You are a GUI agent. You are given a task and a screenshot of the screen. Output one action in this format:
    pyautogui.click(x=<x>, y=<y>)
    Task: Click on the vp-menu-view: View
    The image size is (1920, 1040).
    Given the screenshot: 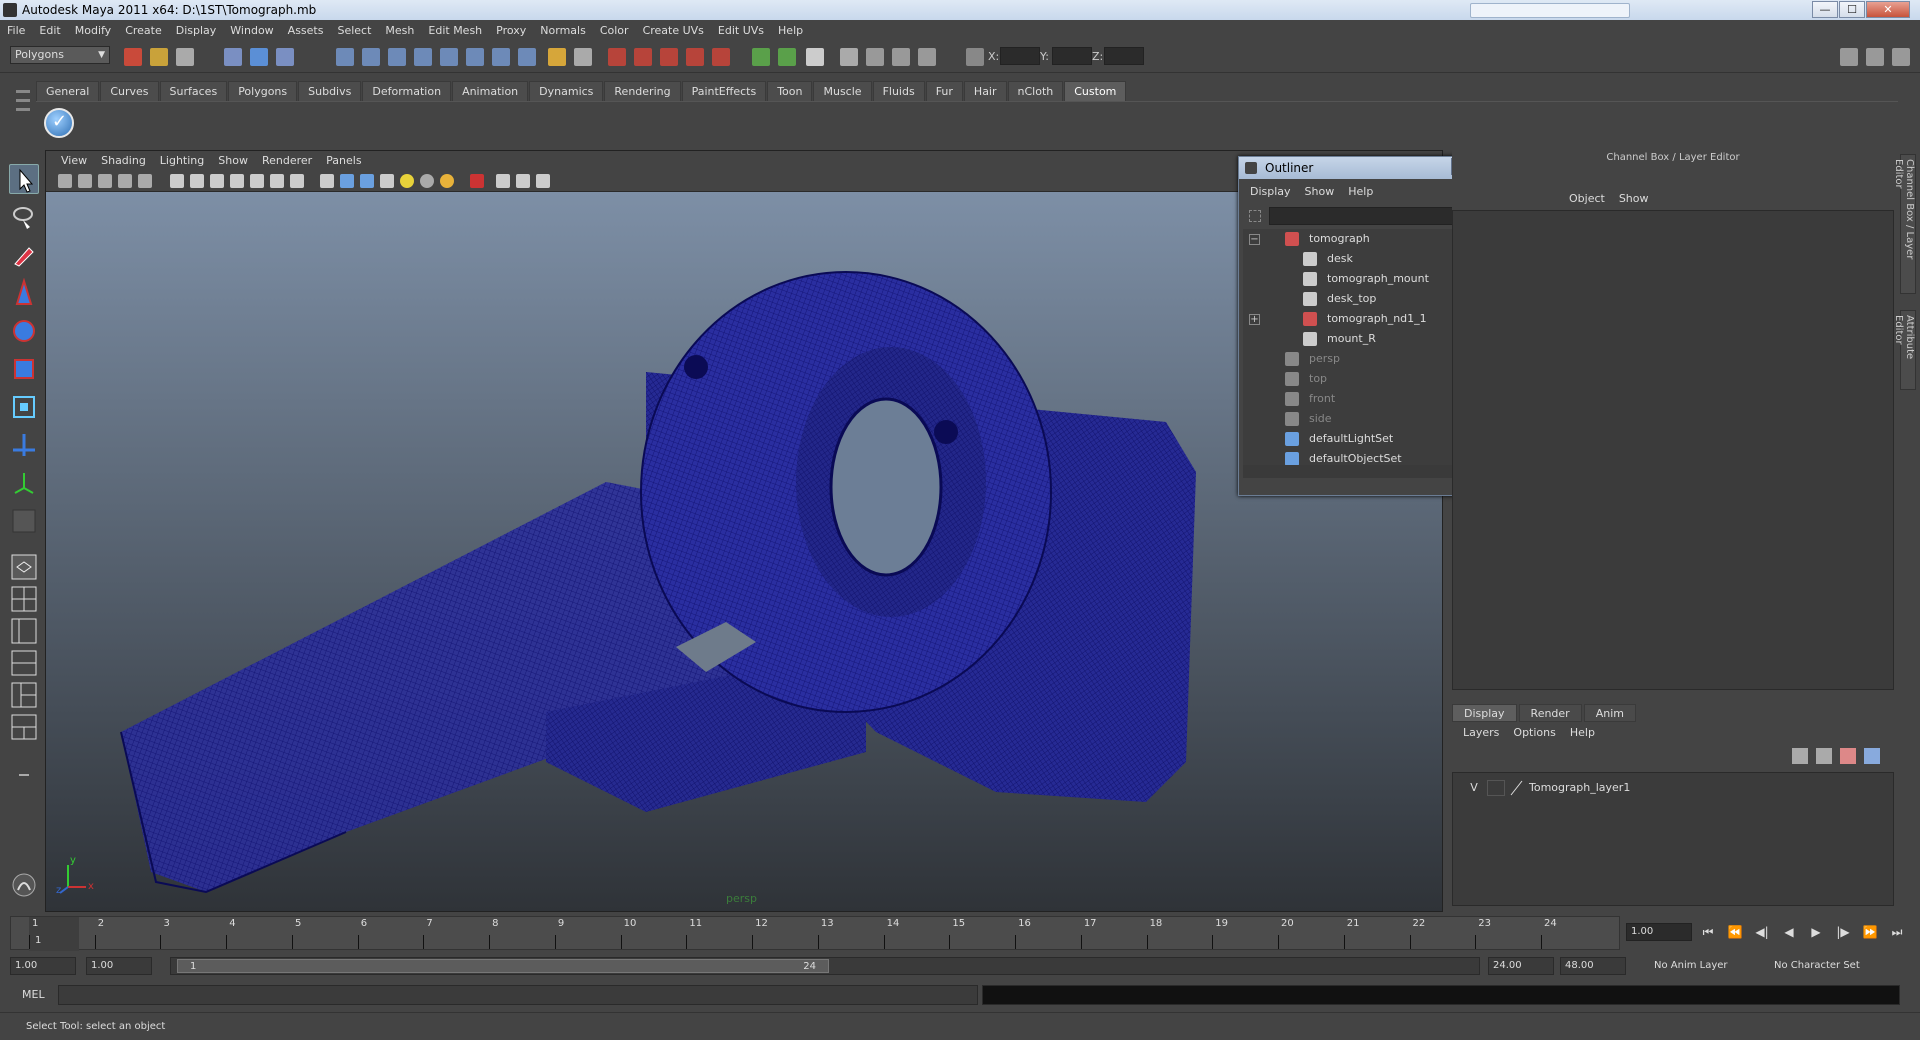 What is the action you would take?
    pyautogui.click(x=74, y=160)
    